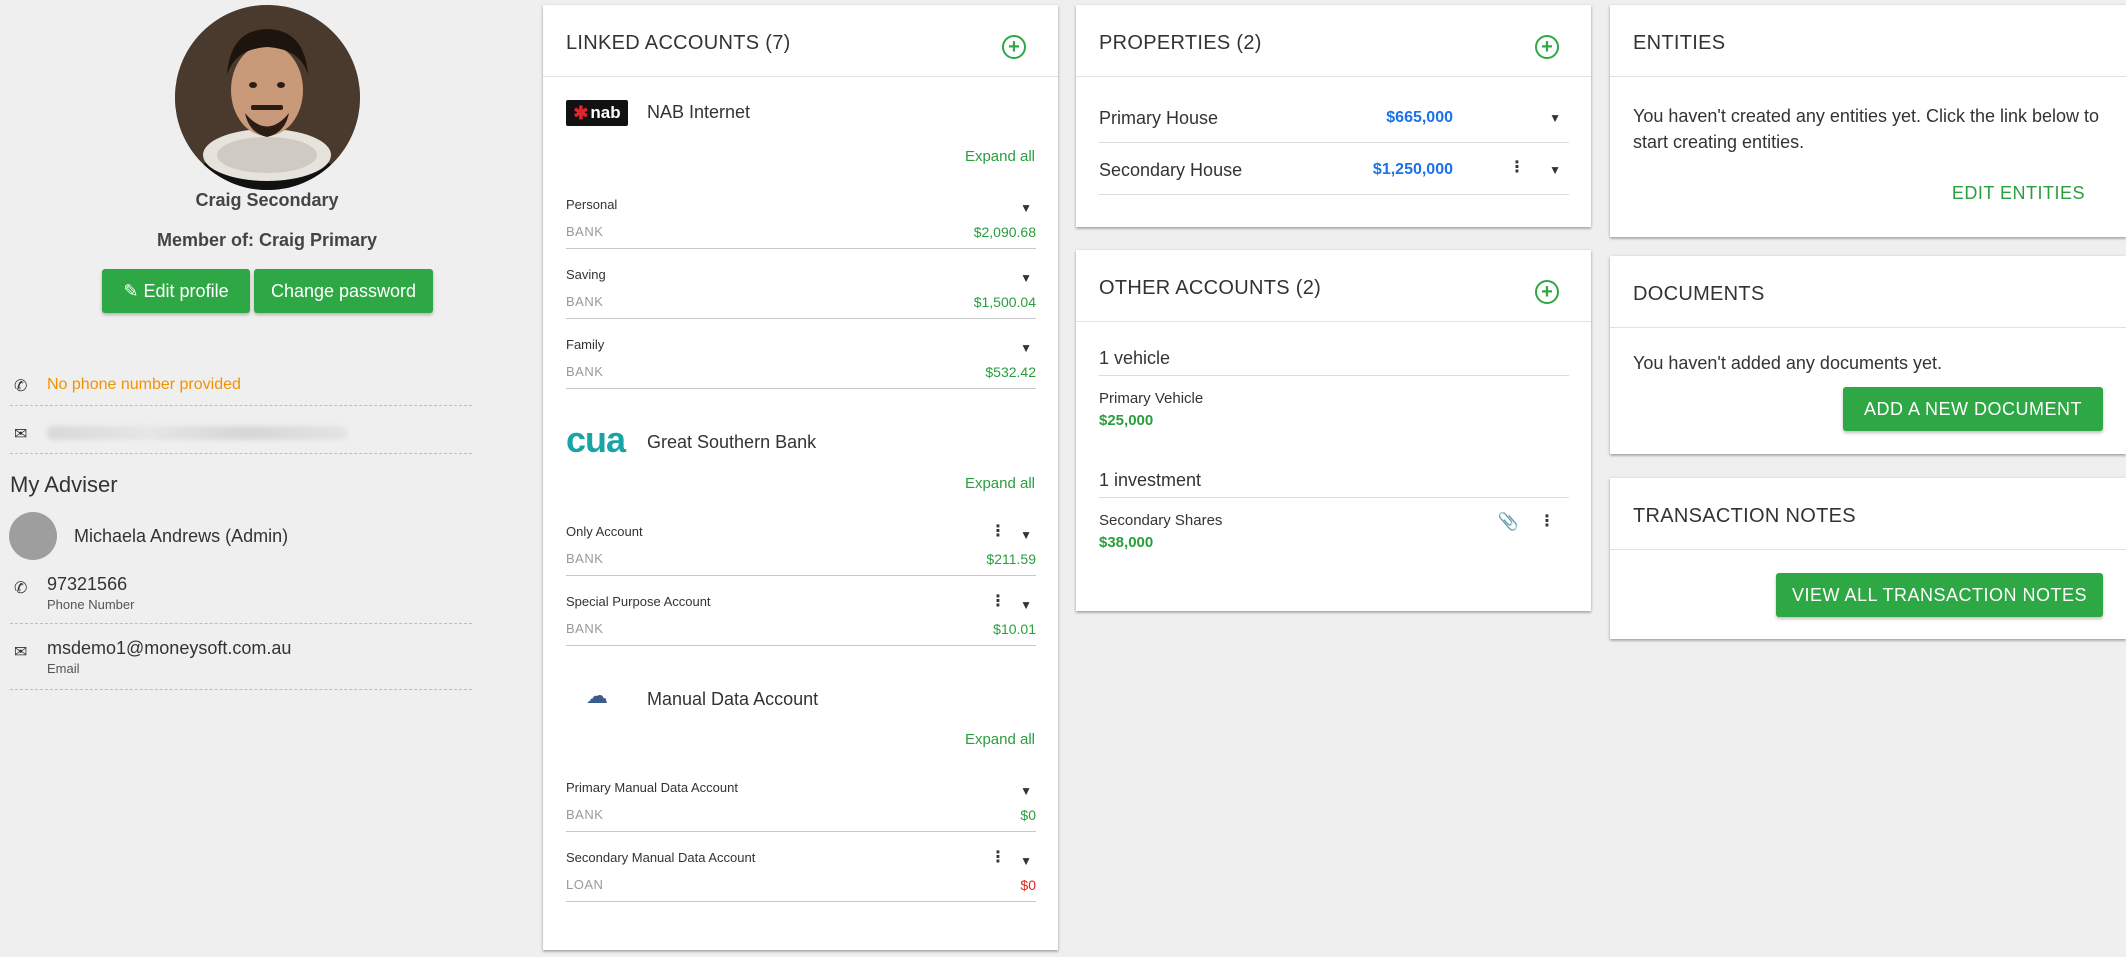  I want to click on adviser-email-label: Email, so click(63, 668).